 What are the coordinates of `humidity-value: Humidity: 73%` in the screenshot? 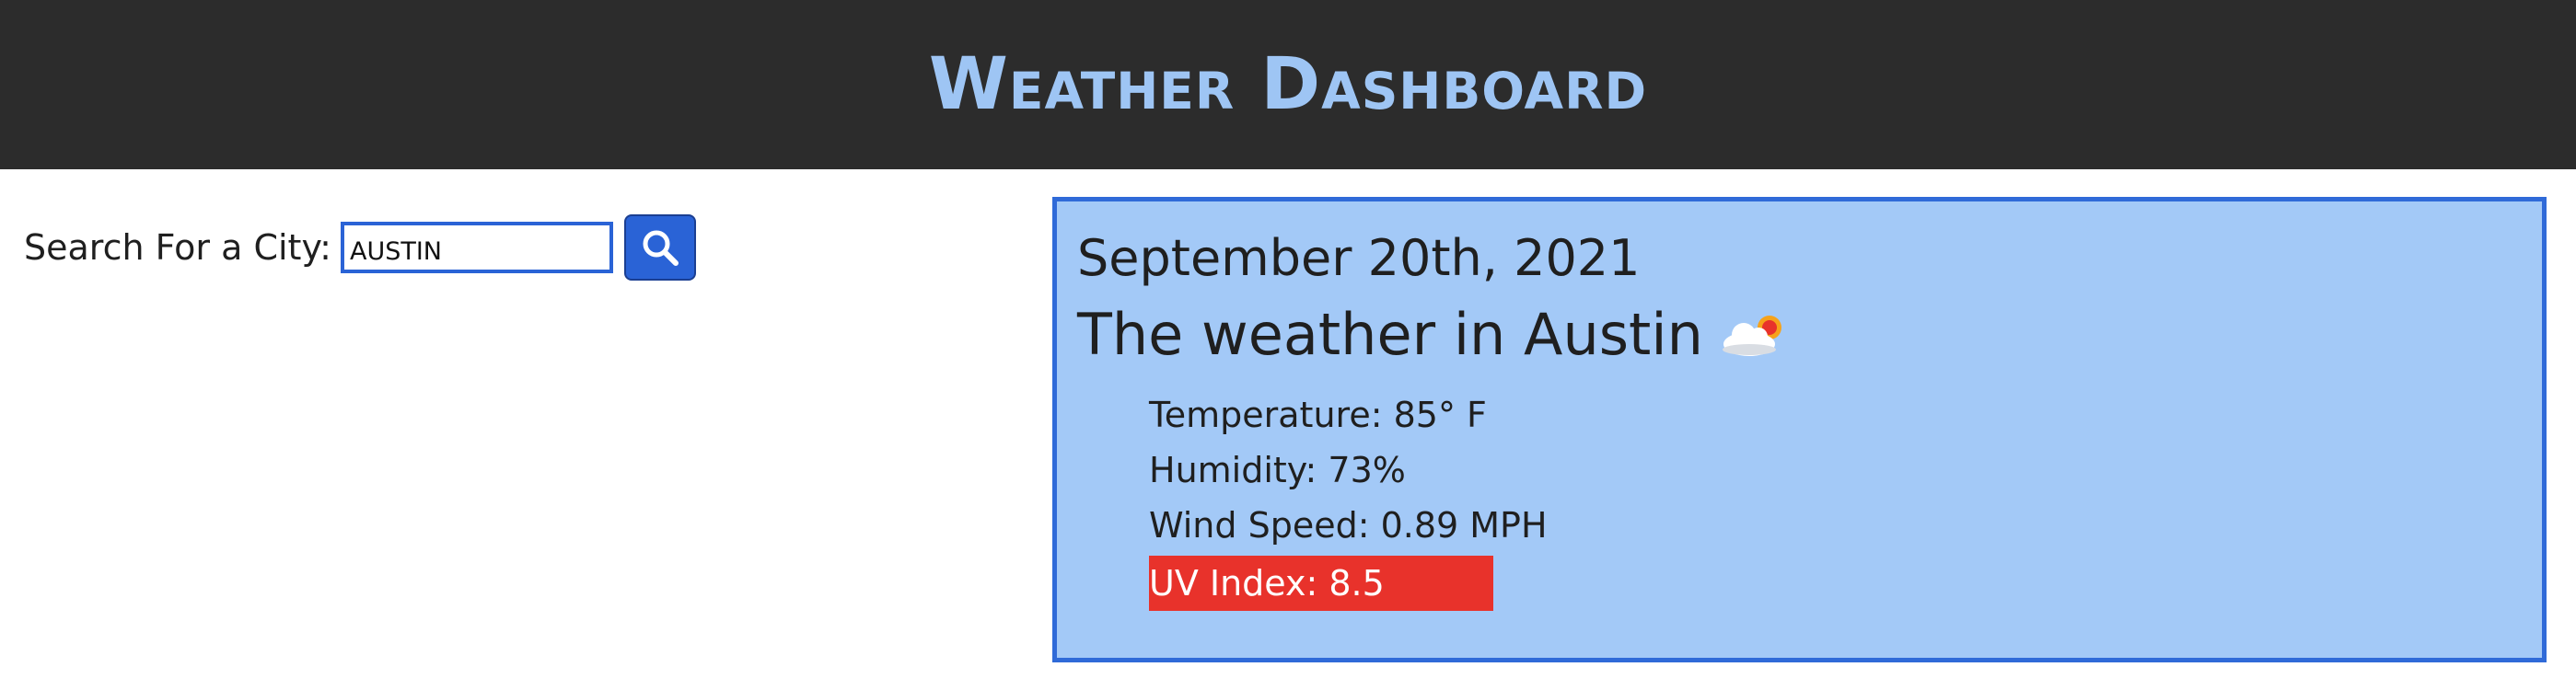 It's located at (1277, 470).